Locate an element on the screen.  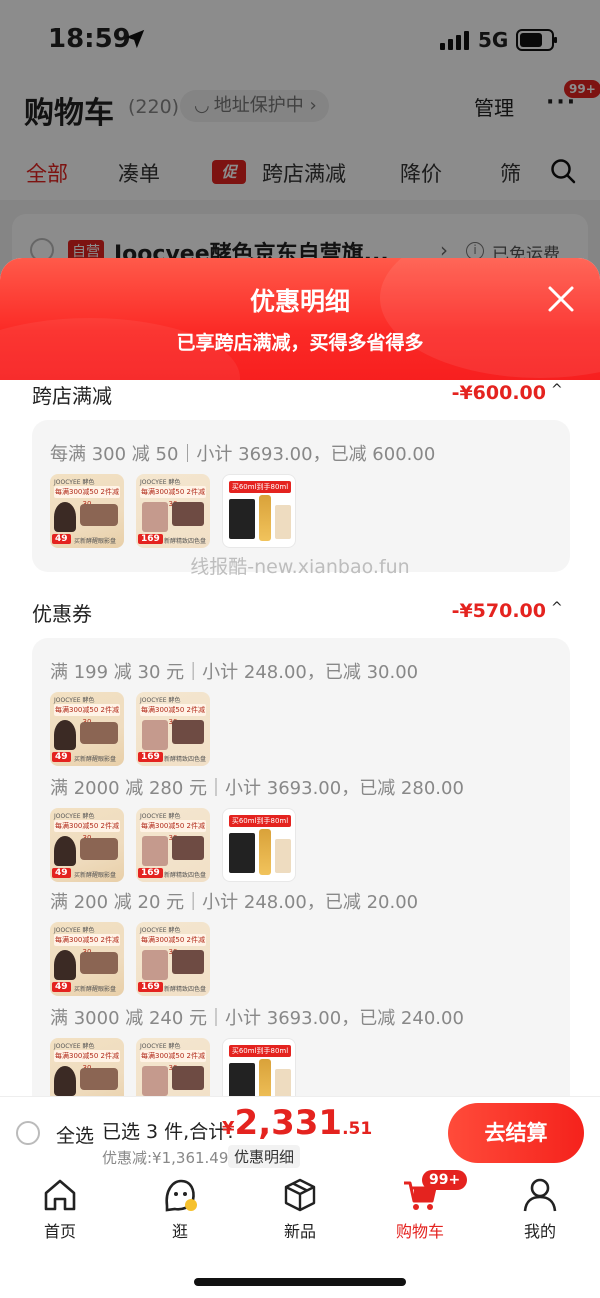
select-all-label: 全选 is located at coordinates (75, 1134).